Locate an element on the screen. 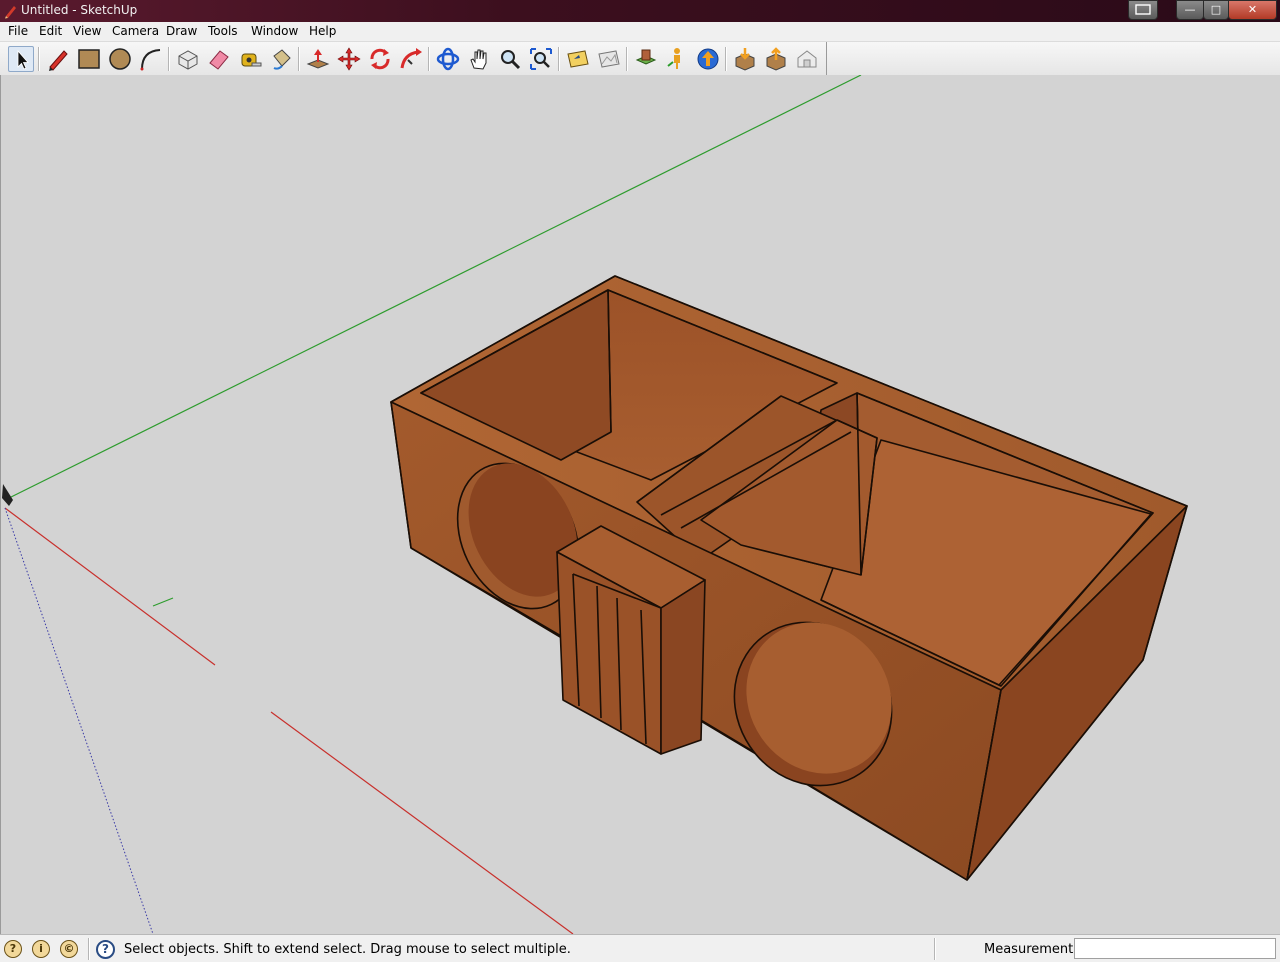 This screenshot has width=1280, height=962. maximize-button: □ is located at coordinates (1216, 10).